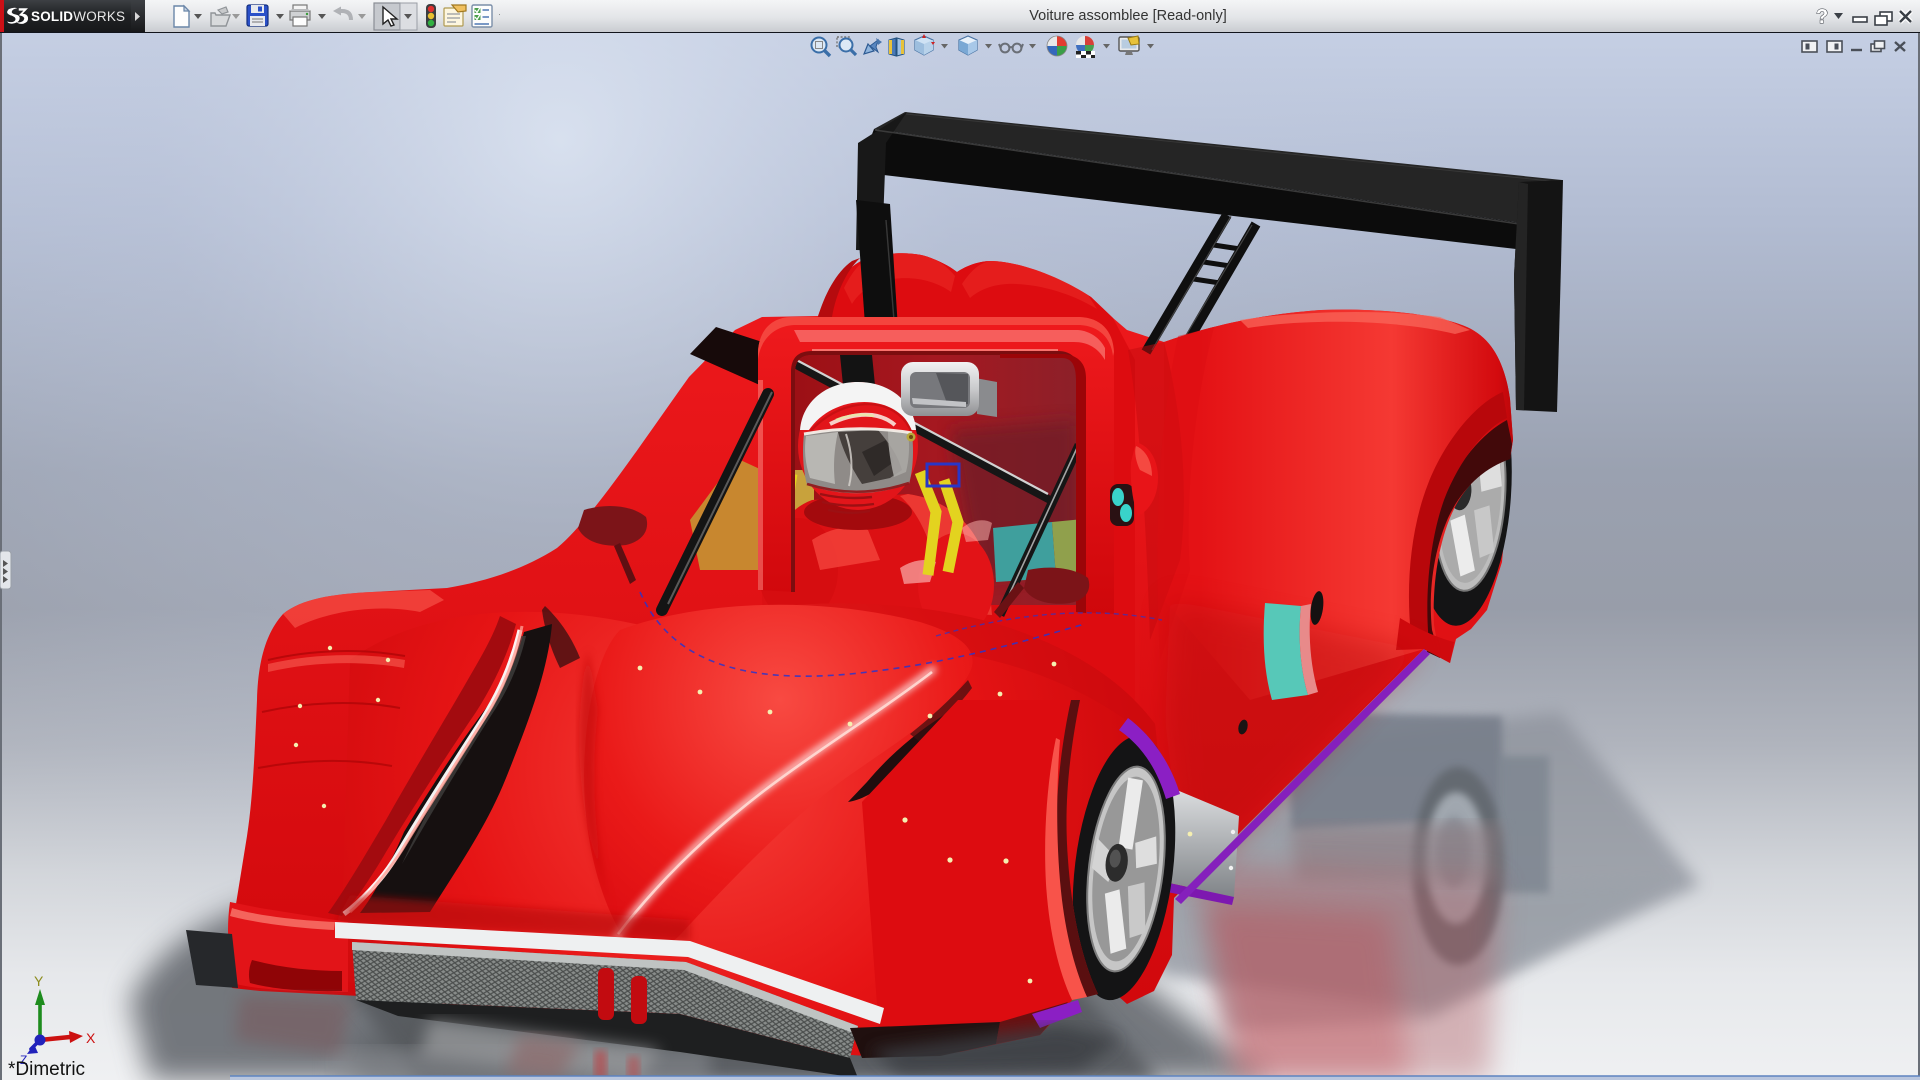 Image resolution: width=1920 pixels, height=1080 pixels. Describe the element at coordinates (91, 1038) in the screenshot. I see `svg-text: X` at that location.